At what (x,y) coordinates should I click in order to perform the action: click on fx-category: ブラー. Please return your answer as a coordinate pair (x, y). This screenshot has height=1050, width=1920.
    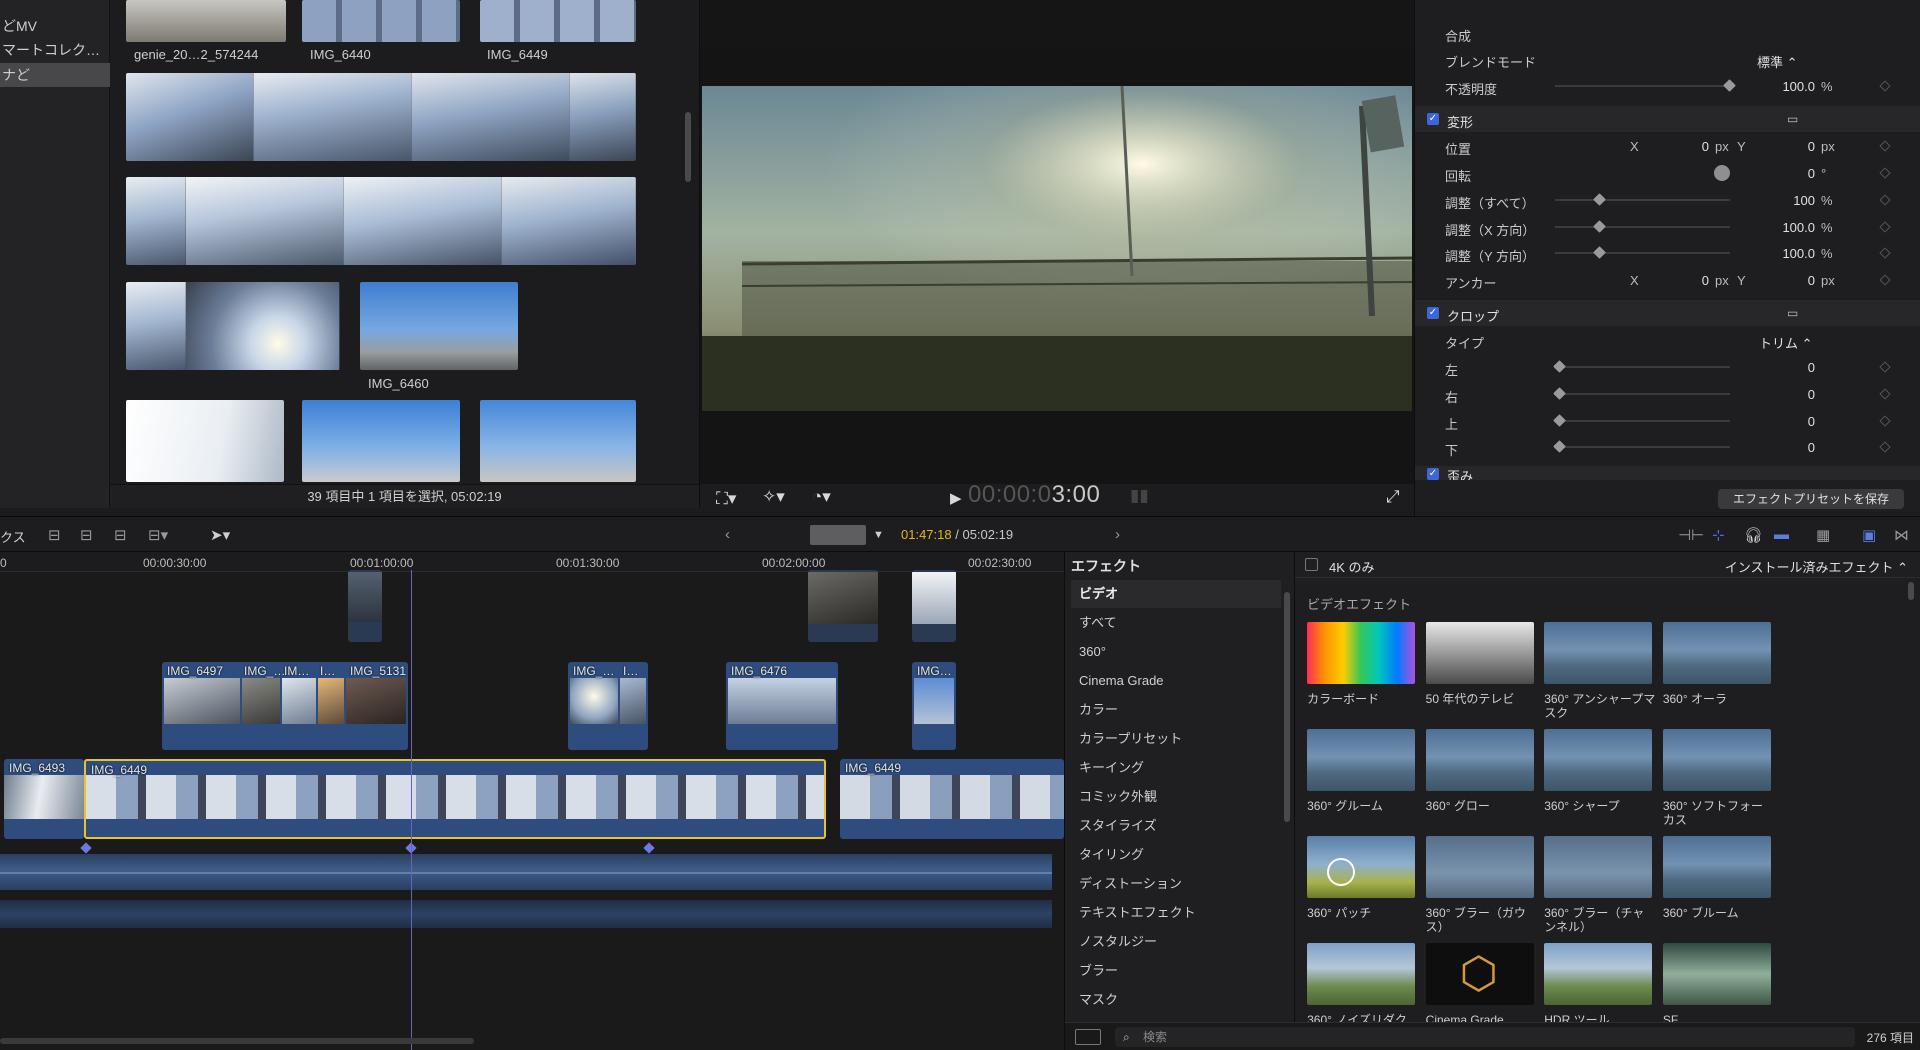
    Looking at the image, I should click on (1176, 971).